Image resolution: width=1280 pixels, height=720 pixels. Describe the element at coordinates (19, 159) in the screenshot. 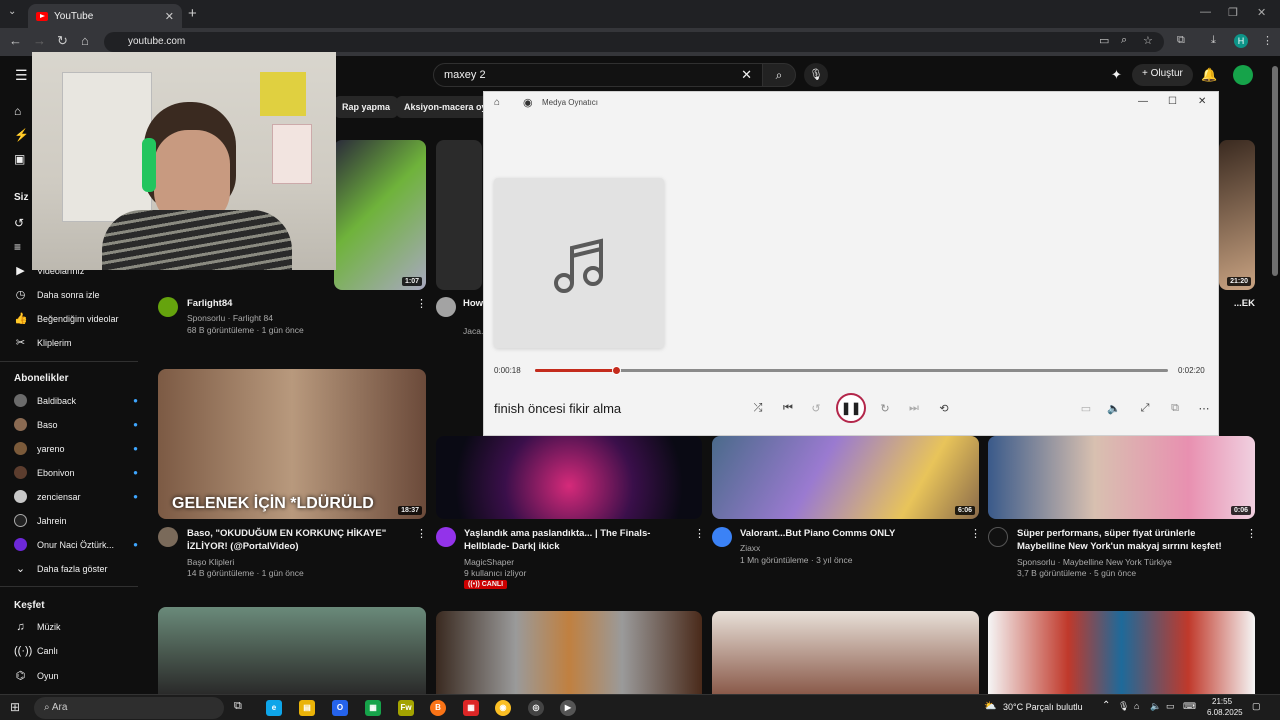

I see `subscriptions-nav-icon: ▣` at that location.